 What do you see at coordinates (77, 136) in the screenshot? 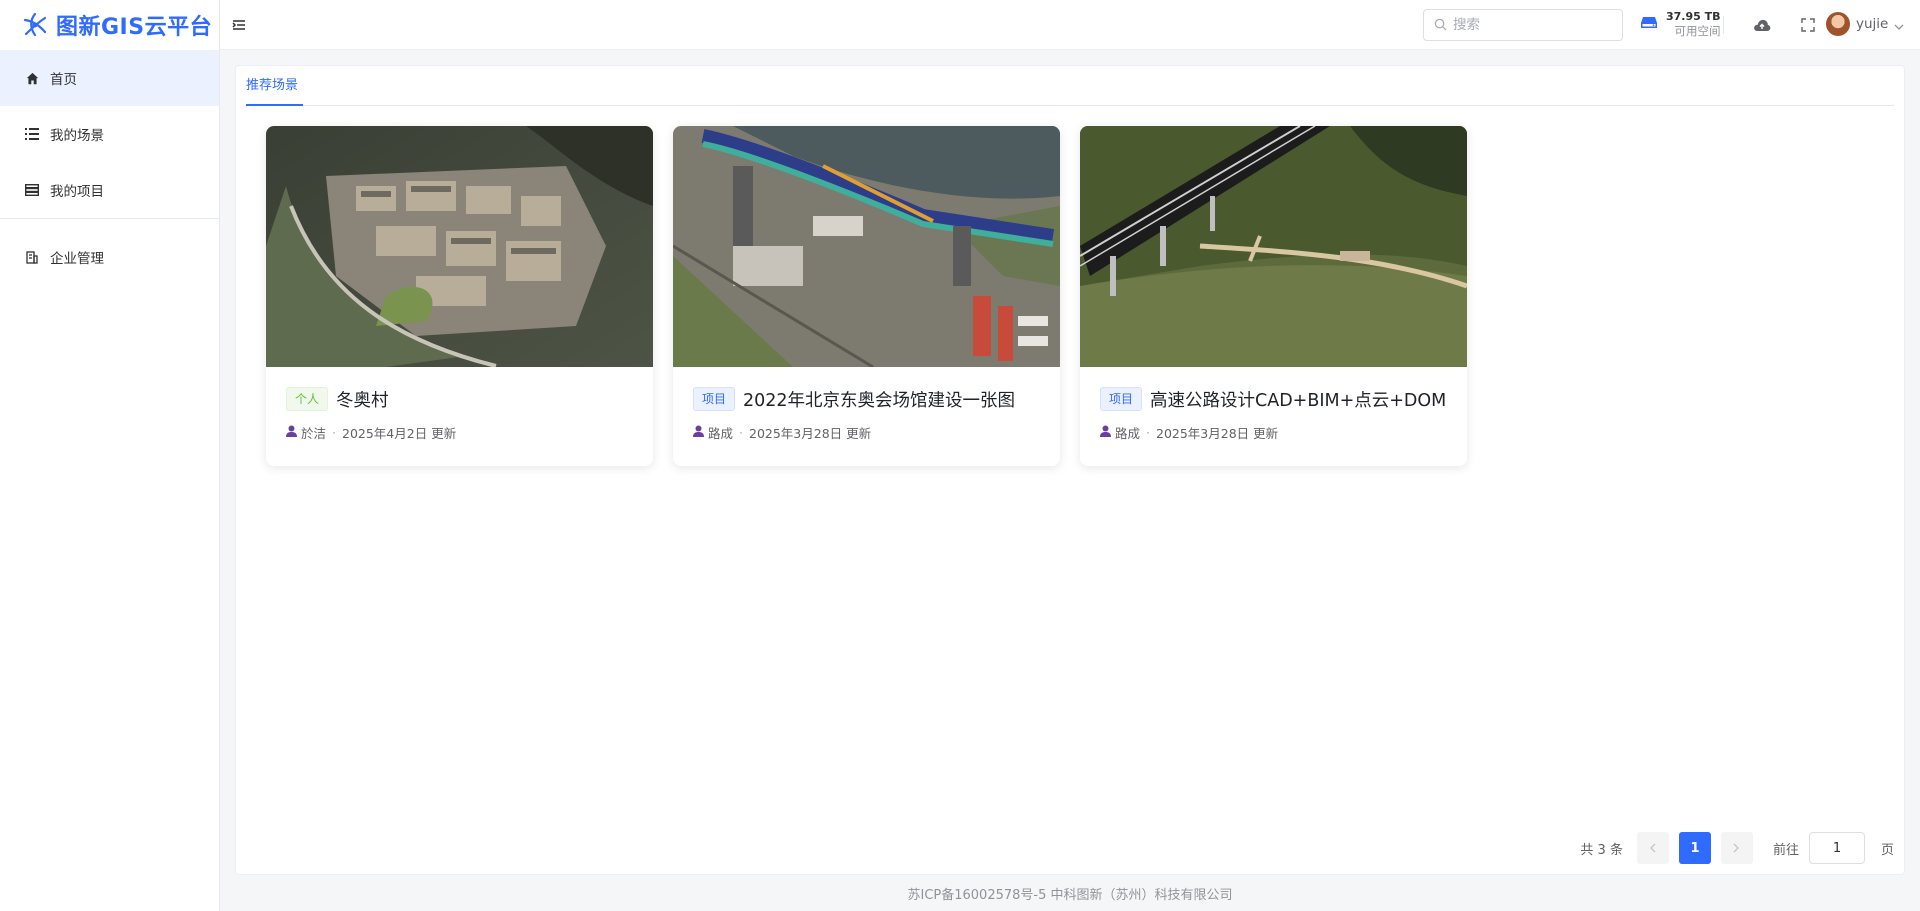
I see `sidebar-item-label: 我的场景` at bounding box center [77, 136].